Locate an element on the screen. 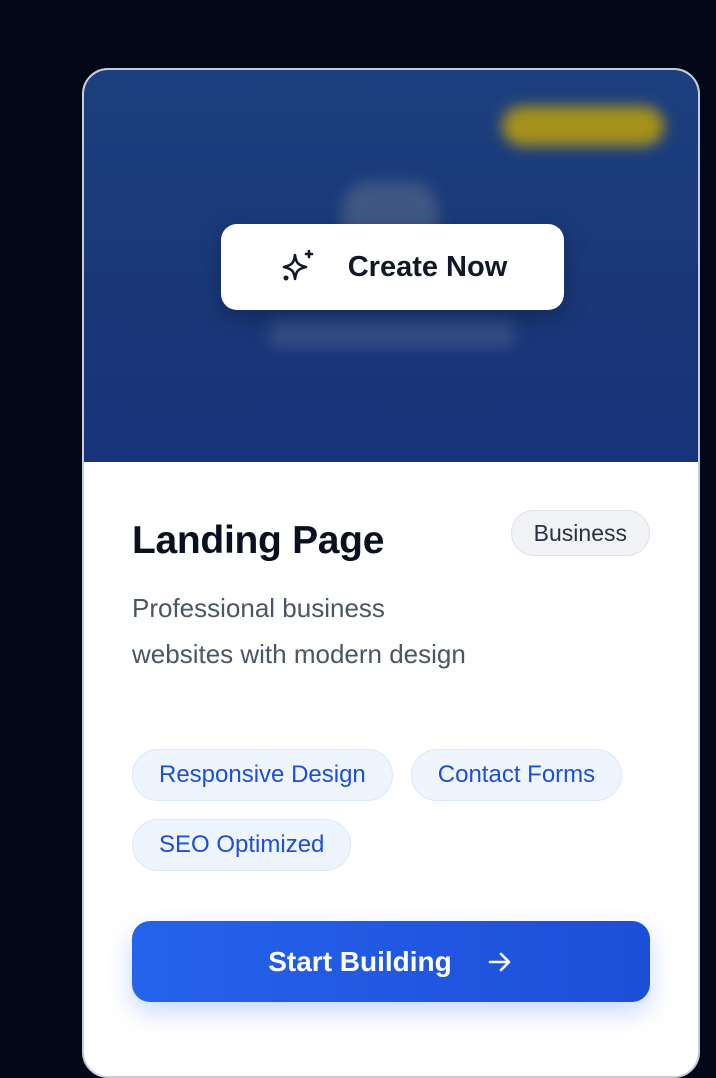 This screenshot has width=716, height=1078. category-badge: Business is located at coordinates (580, 533).